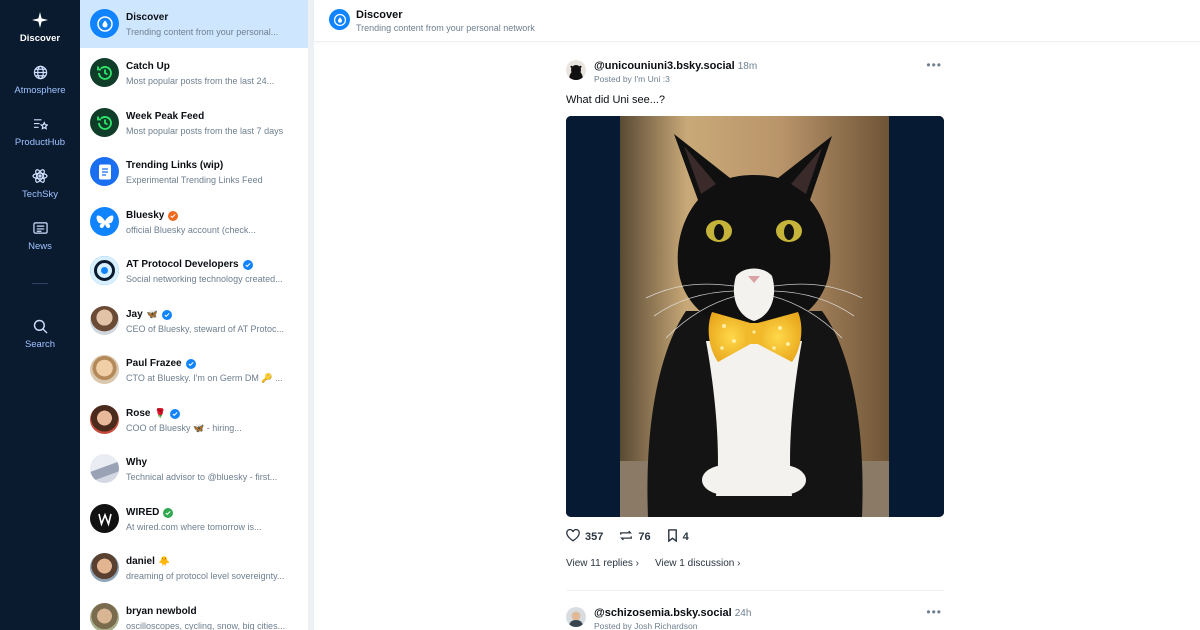 This screenshot has width=1200, height=630. What do you see at coordinates (40, 90) in the screenshot?
I see `rail-label: Atmosphere` at bounding box center [40, 90].